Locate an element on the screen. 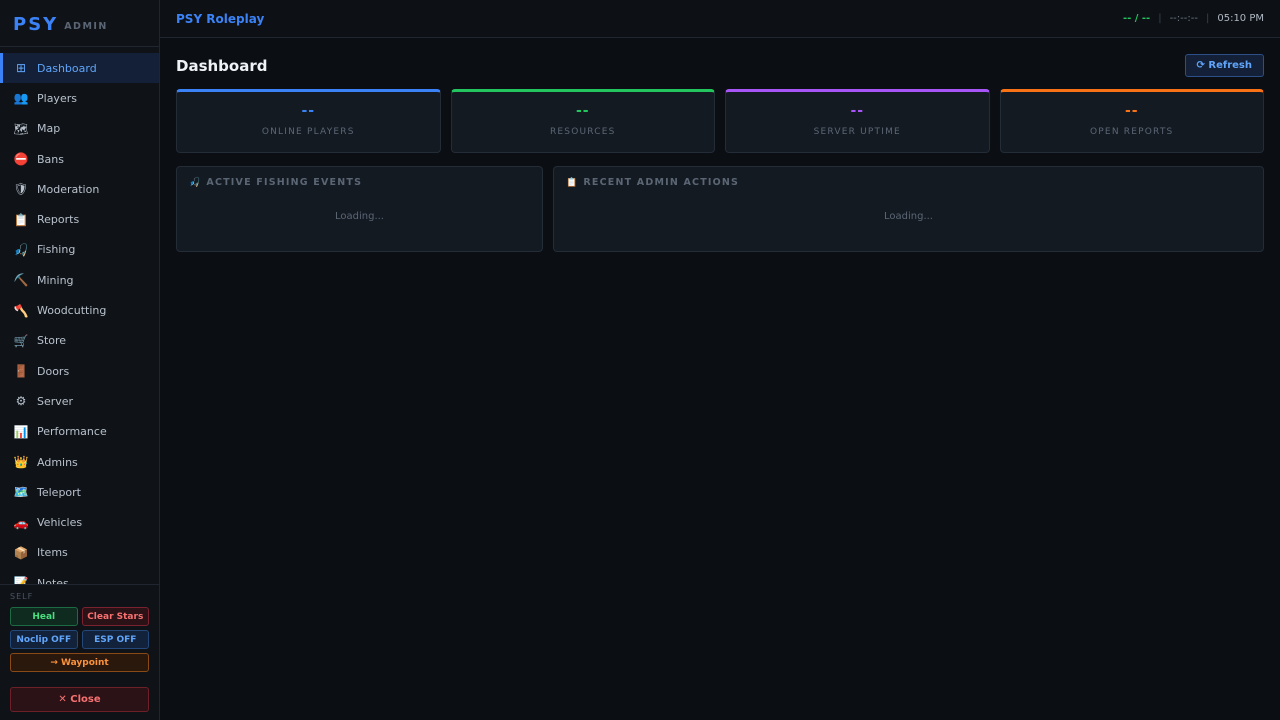 The image size is (1280, 720). brand-name: PSY is located at coordinates (36, 24).